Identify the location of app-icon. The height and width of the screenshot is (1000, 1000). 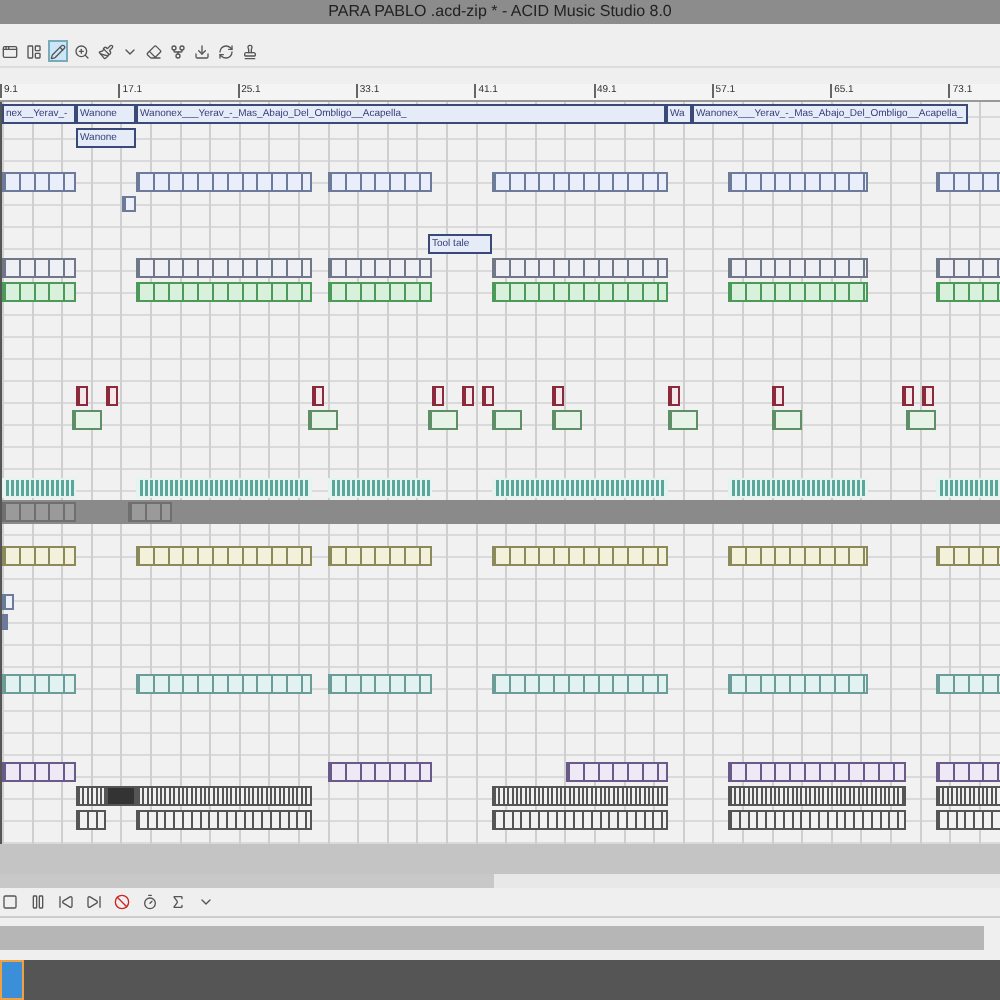
(12, 979).